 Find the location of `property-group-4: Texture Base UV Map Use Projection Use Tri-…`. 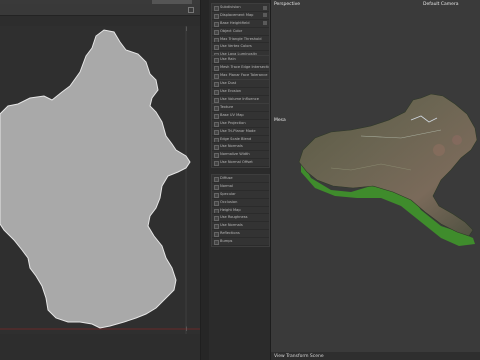

property-group-4: Texture Base UV Map Use Projection Use Tri-… is located at coordinates (240, 136).